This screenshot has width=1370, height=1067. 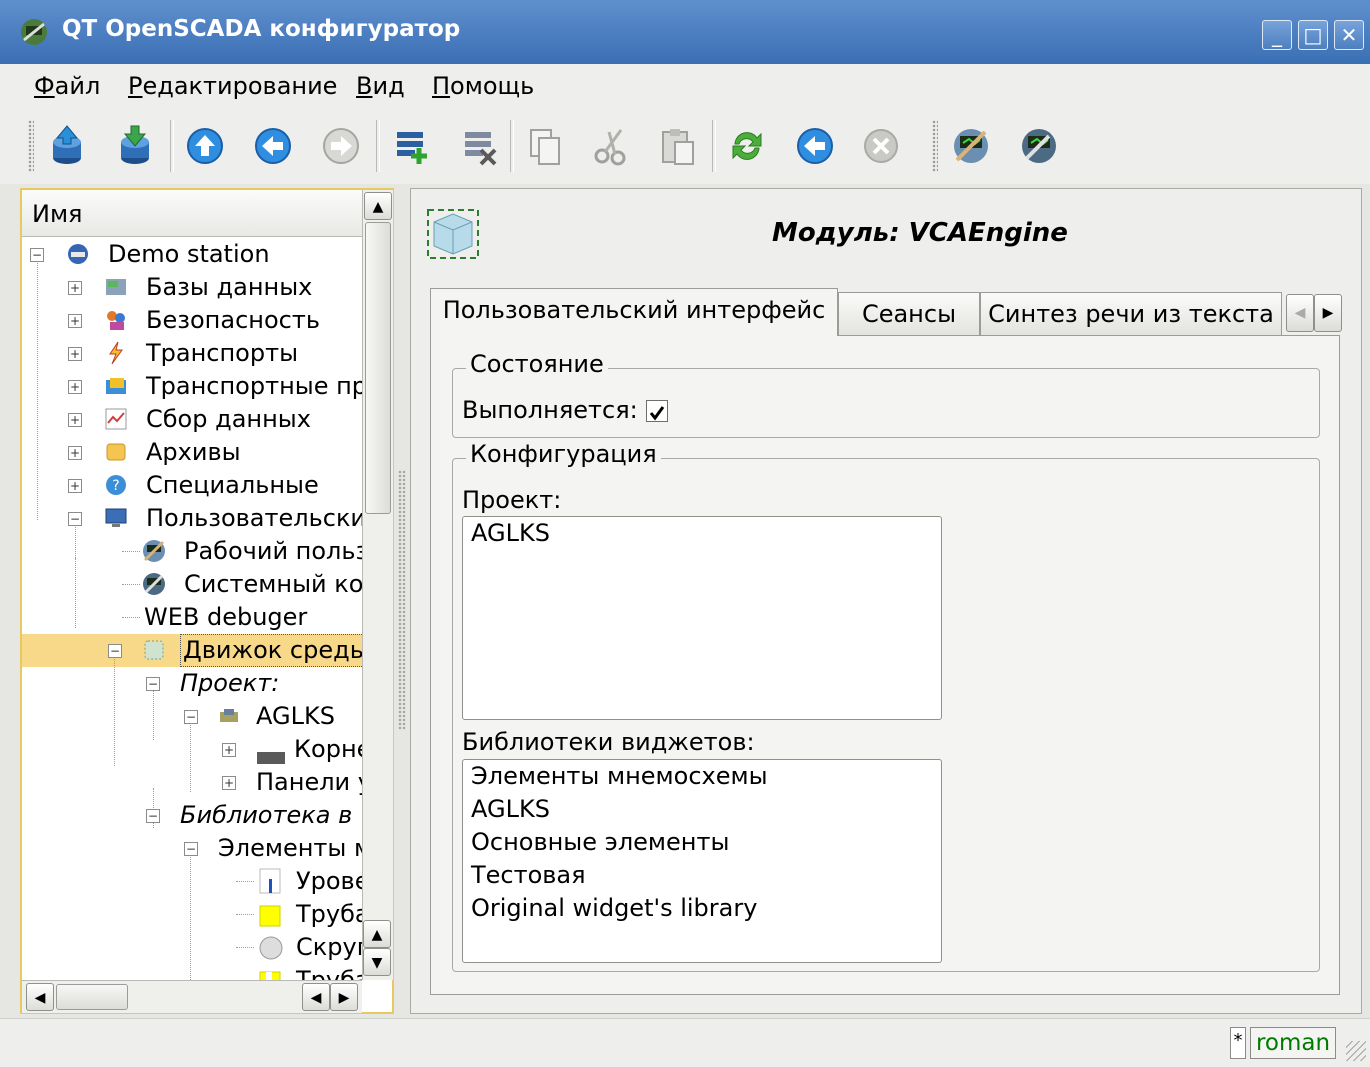 I want to click on menu-file: Файл, so click(x=67, y=86).